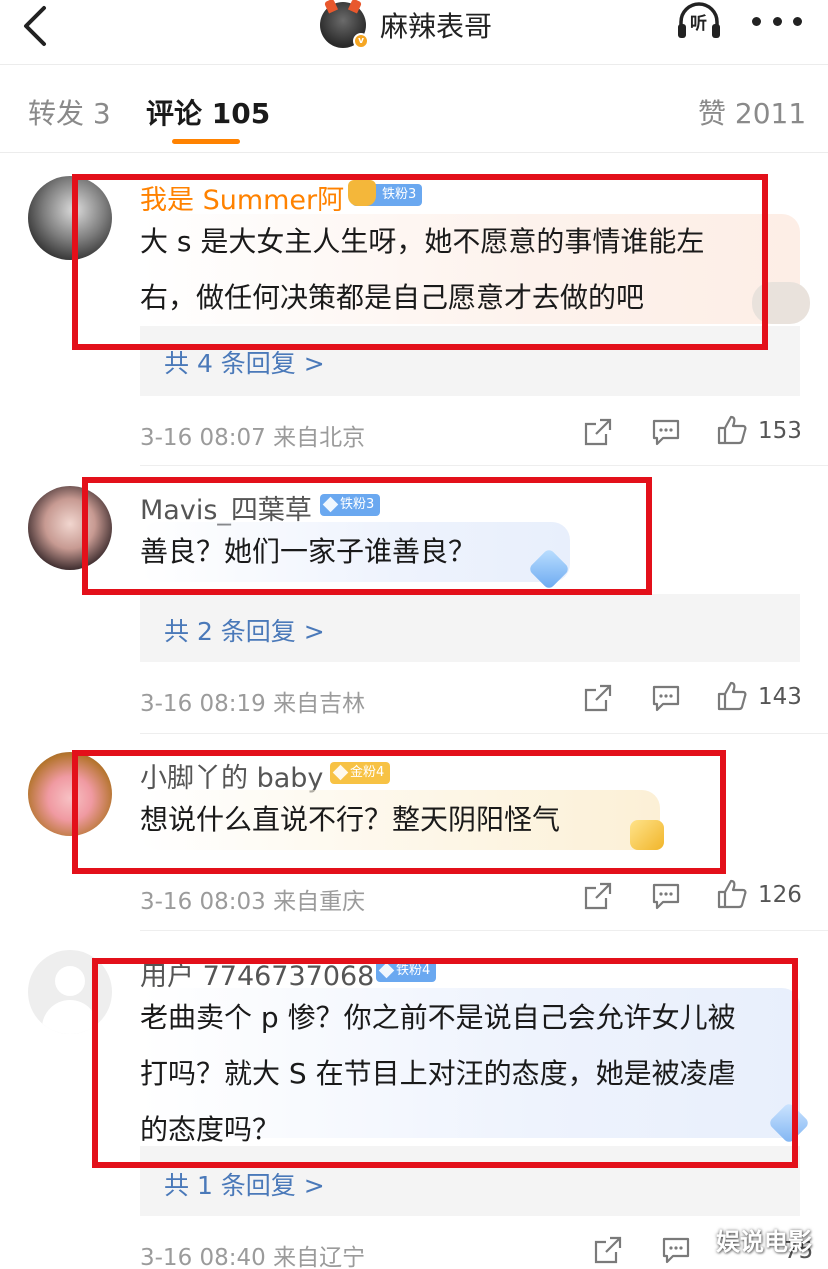 Image resolution: width=828 pixels, height=1269 pixels. Describe the element at coordinates (361, 41) in the screenshot. I see `verified-badge-icon: v` at that location.